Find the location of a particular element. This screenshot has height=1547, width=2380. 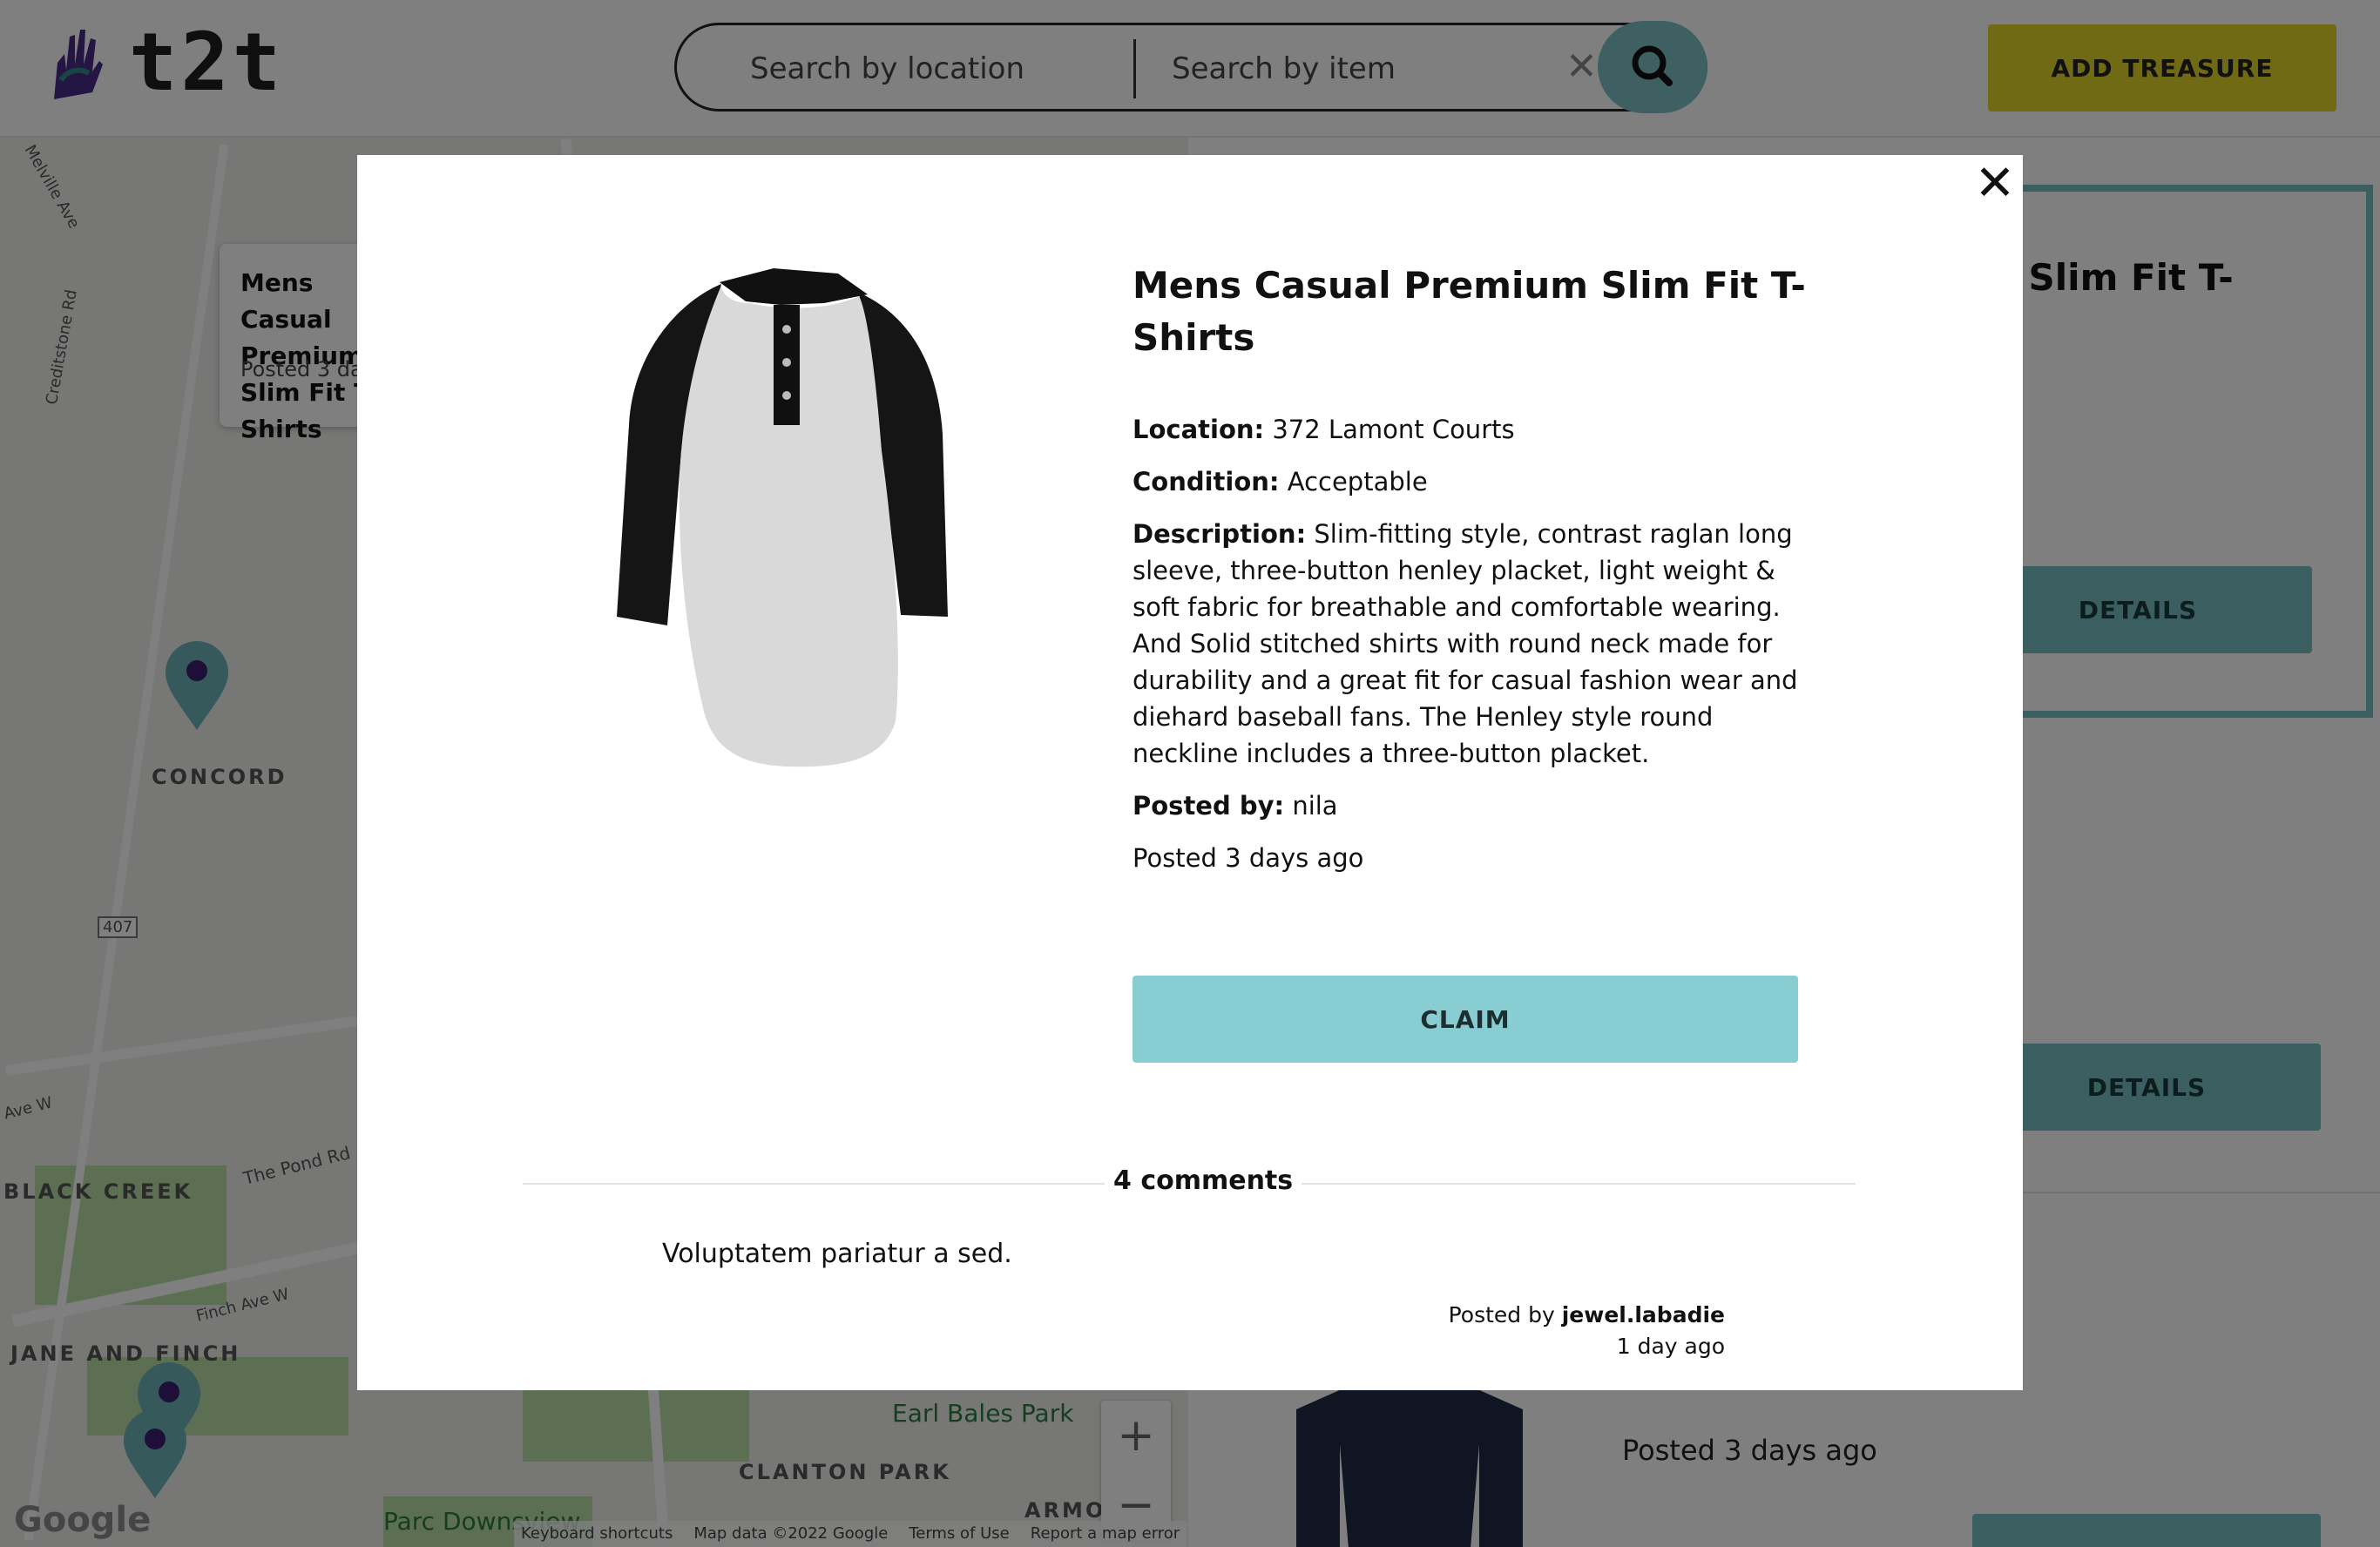

close-icon: ✕ is located at coordinates (1995, 183).